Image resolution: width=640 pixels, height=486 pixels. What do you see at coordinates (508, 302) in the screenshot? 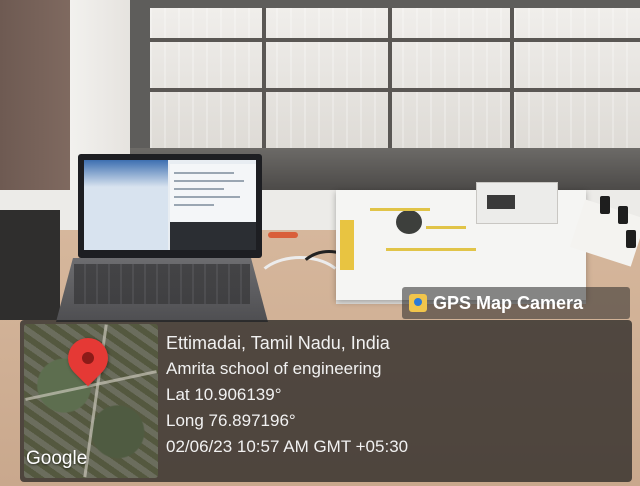
I see `badge-label: GPS Map Camera` at bounding box center [508, 302].